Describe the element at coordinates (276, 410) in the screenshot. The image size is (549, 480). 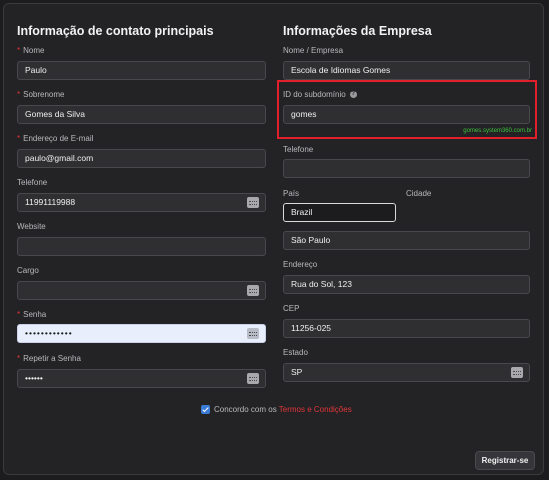
I see `terms-agreement: Concordo com os Termos e Condições` at that location.